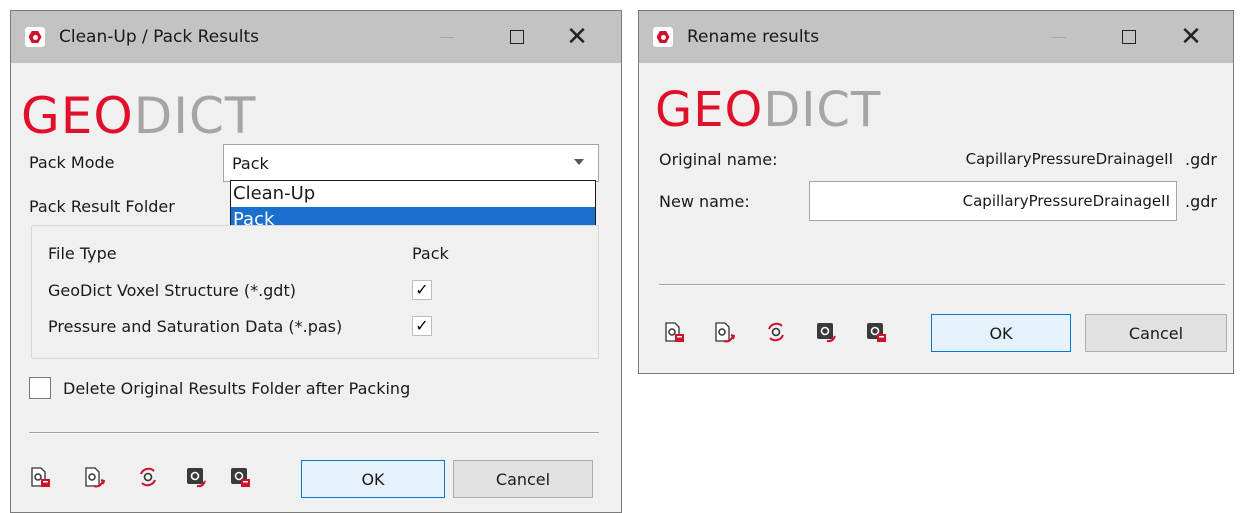 Image resolution: width=1240 pixels, height=513 pixels. Describe the element at coordinates (159, 37) in the screenshot. I see `window-title: Clean-Up / Pack Results` at that location.